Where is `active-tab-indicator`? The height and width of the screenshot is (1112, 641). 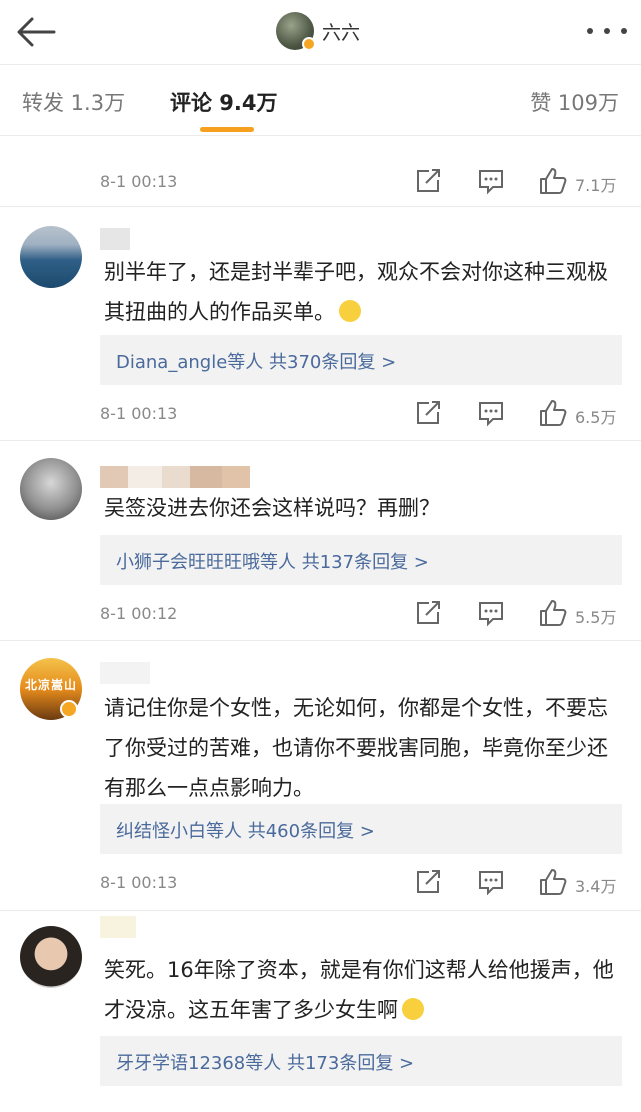
active-tab-indicator is located at coordinates (227, 129).